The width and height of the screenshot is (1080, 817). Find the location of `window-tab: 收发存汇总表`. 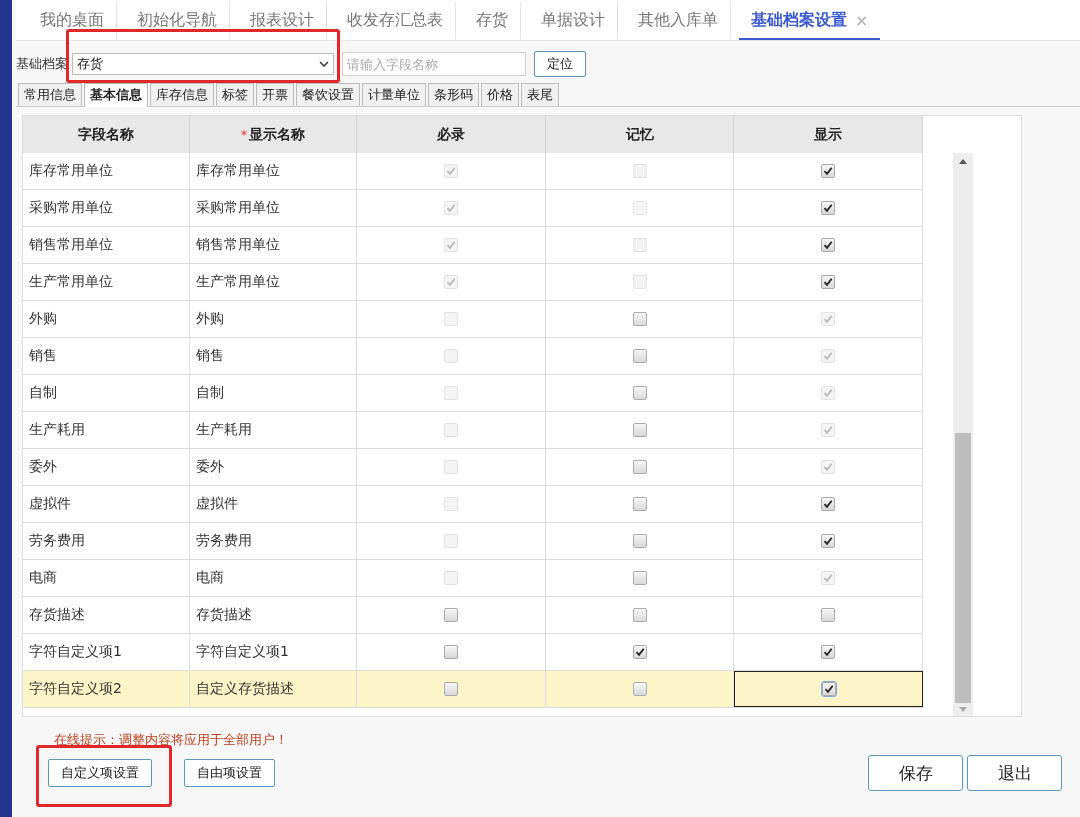

window-tab: 收发存汇总表 is located at coordinates (395, 21).